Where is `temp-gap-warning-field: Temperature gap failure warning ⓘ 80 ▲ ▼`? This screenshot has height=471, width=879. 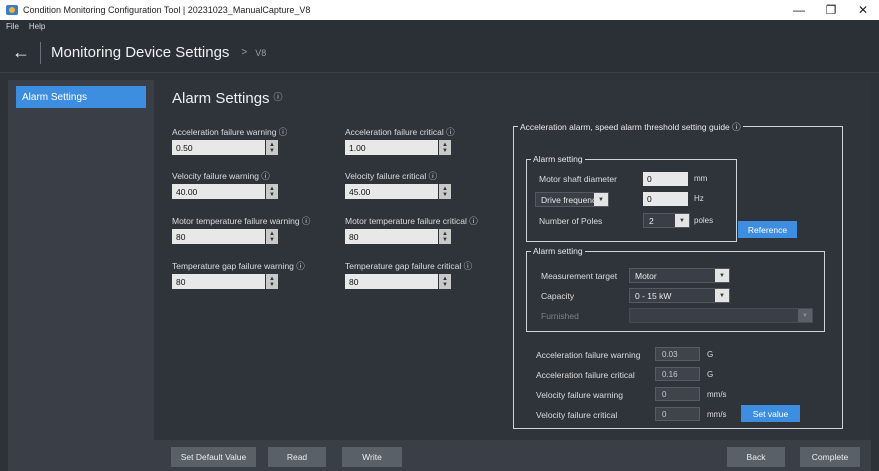 temp-gap-warning-field: Temperature gap failure warning ⓘ 80 ▲ ▼ is located at coordinates (238, 274).